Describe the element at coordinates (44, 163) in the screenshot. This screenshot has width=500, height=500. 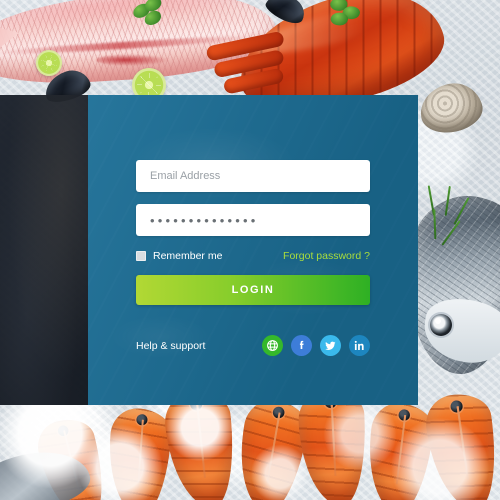
I see `intro-heading: OD` at that location.